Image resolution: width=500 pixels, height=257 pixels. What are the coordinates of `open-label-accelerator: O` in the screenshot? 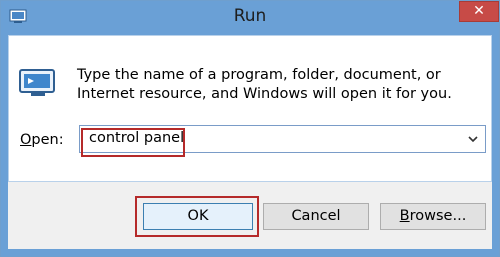 It's located at (26, 140).